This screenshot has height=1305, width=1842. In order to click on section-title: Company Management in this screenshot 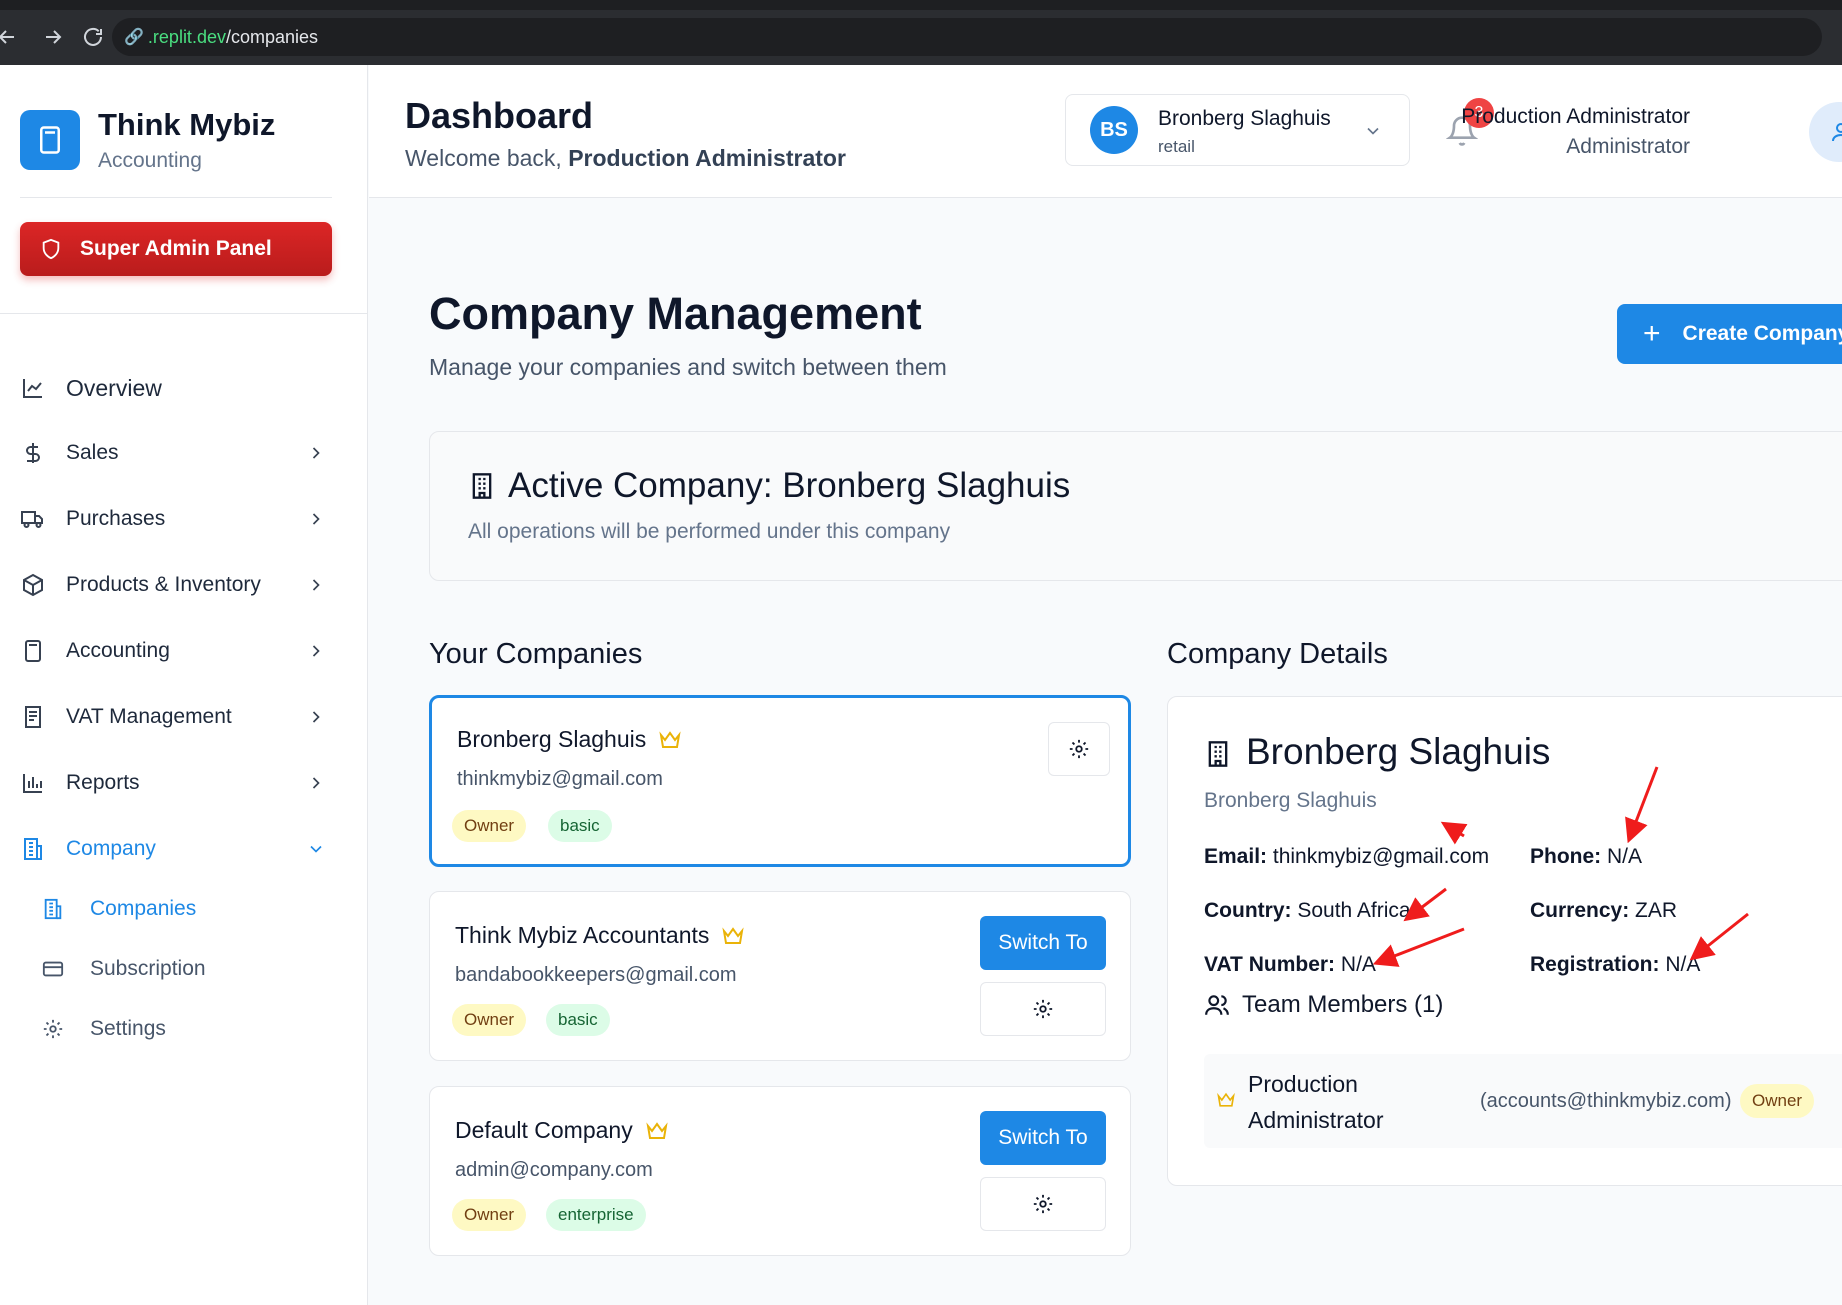, I will do `click(675, 313)`.